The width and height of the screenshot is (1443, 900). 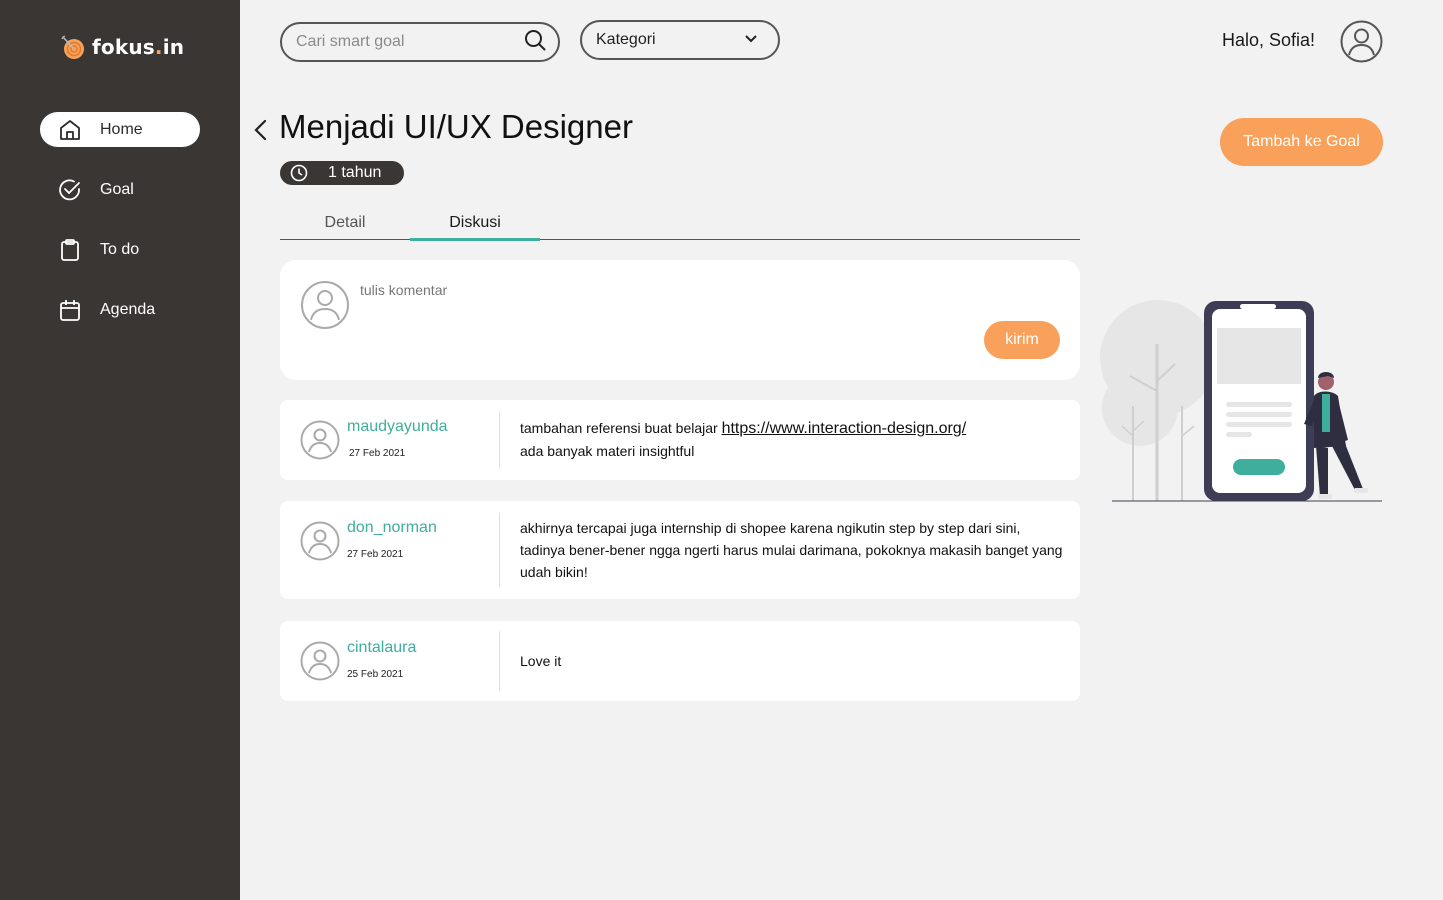 I want to click on sidebar-item-label: To do, so click(x=120, y=249).